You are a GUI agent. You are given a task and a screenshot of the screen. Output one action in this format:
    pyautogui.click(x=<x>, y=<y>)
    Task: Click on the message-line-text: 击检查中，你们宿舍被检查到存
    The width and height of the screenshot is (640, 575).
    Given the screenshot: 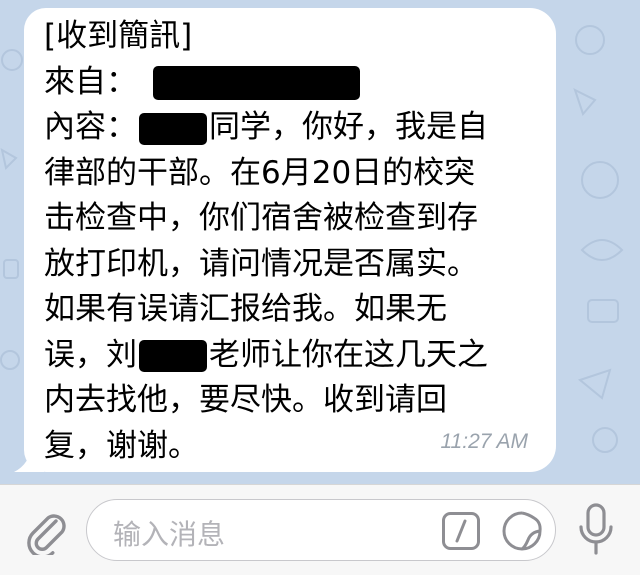 What is the action you would take?
    pyautogui.click(x=261, y=218)
    